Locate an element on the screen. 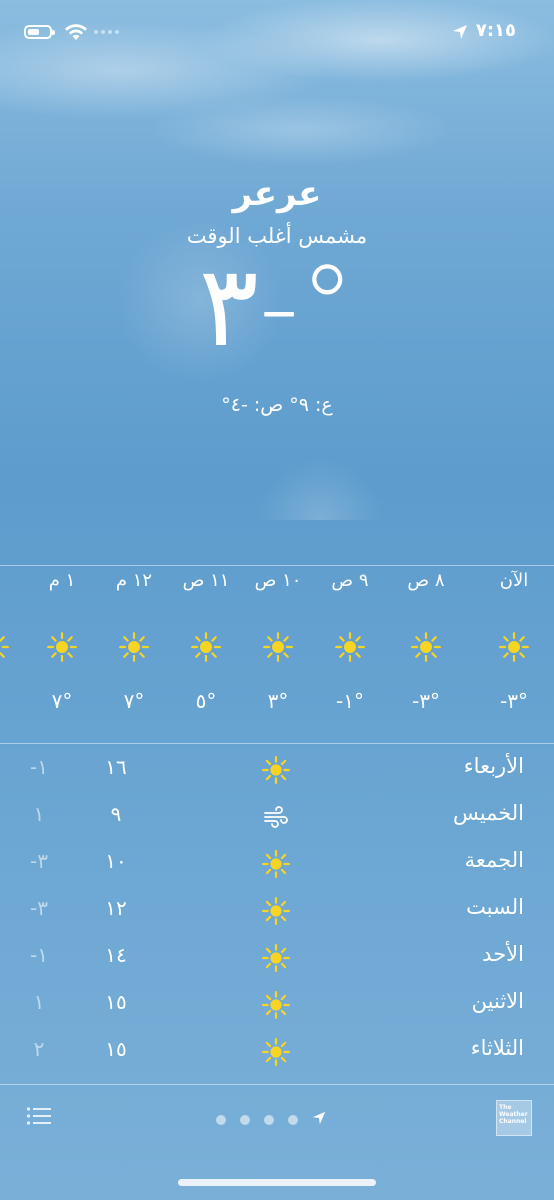  day-name: الثلاثاء is located at coordinates (497, 1048).